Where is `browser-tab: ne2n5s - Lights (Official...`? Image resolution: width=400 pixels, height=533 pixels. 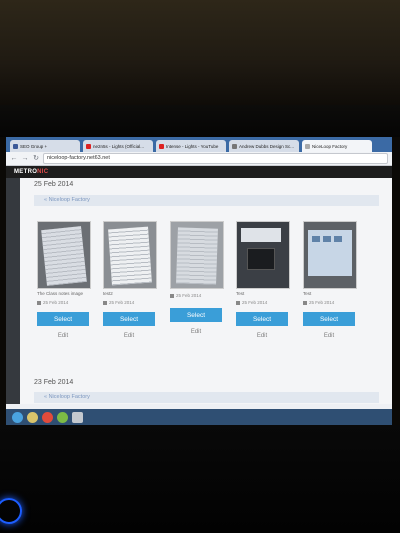 browser-tab: ne2n5s - Lights (Official... is located at coordinates (118, 146).